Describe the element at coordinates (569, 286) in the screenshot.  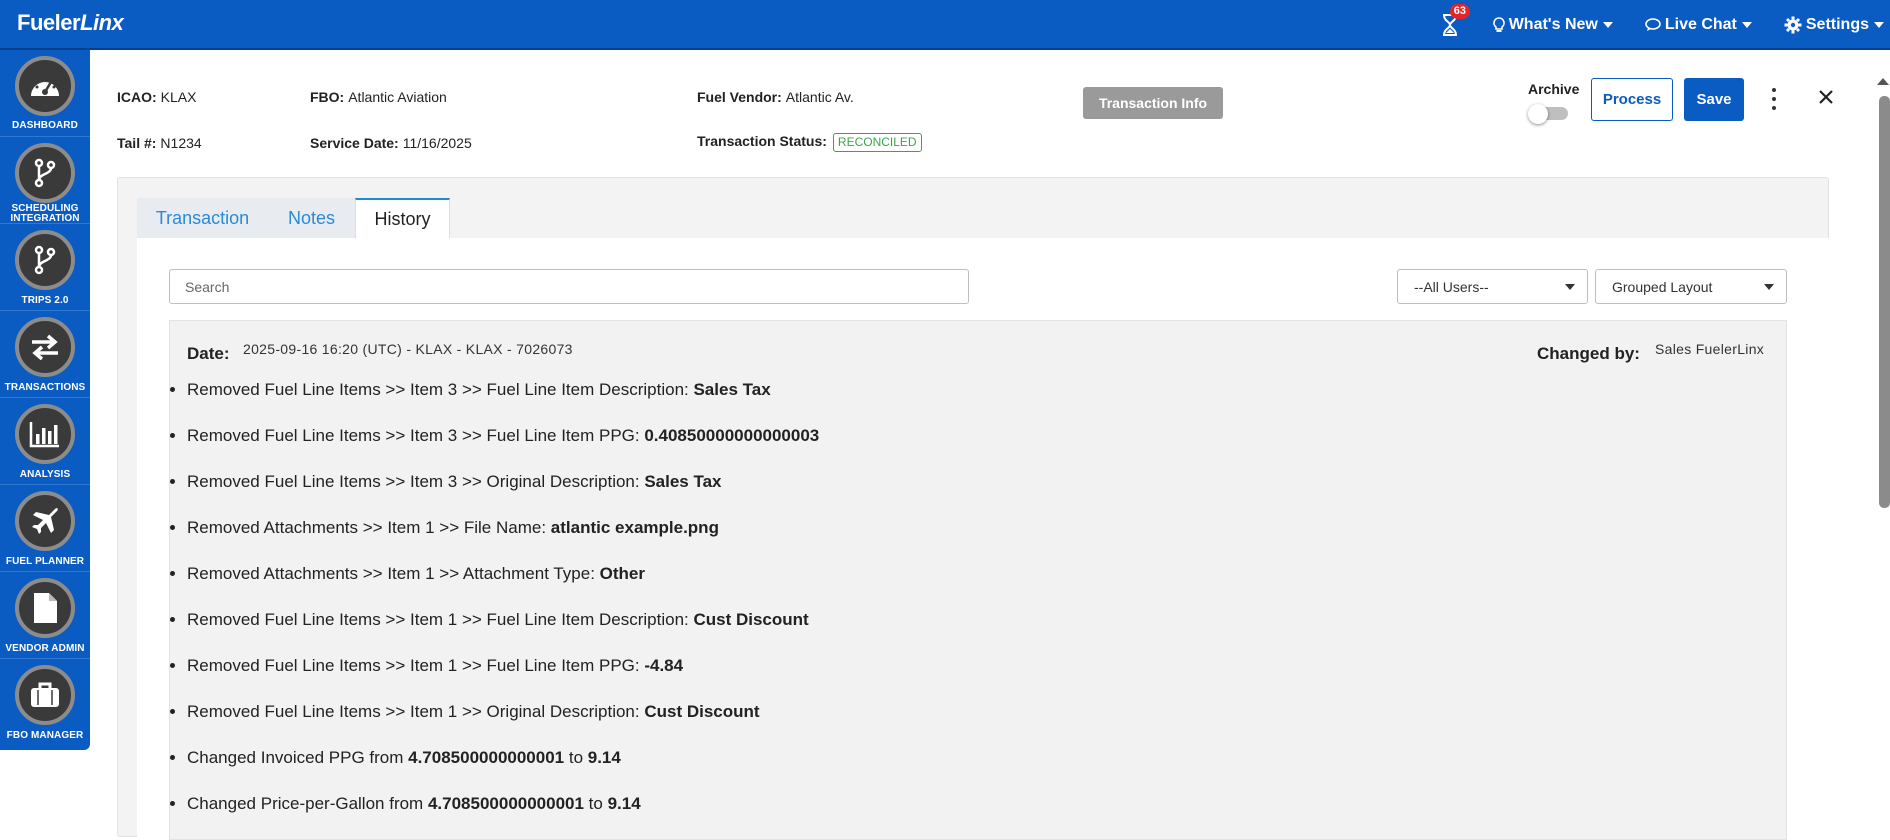
I see `history-search-input` at that location.